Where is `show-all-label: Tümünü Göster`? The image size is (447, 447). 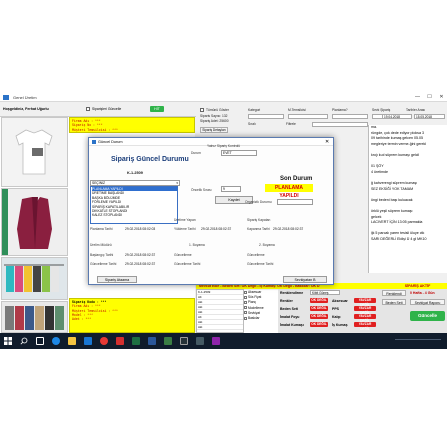 show-all-label: Tümünü Göster is located at coordinates (217, 110).